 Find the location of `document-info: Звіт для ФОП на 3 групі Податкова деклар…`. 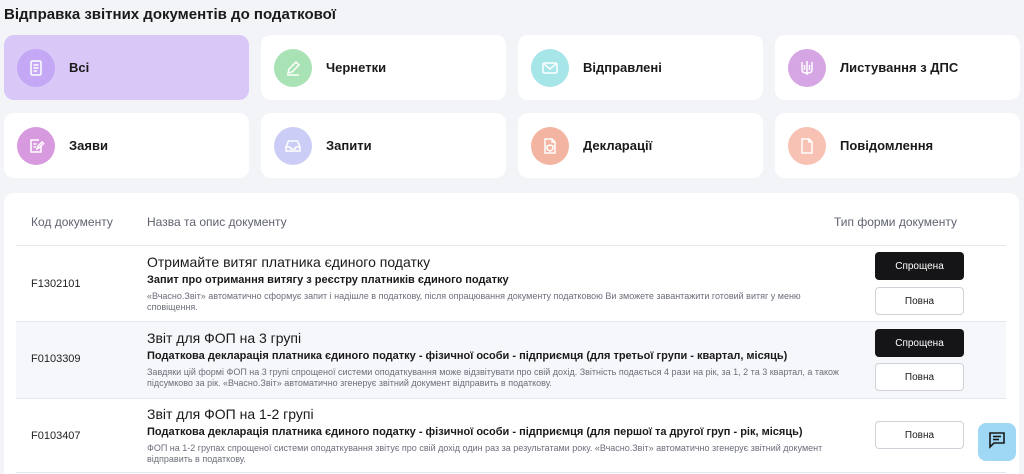

document-info: Звіт для ФОП на 3 групі Податкова деклар… is located at coordinates (497, 359).